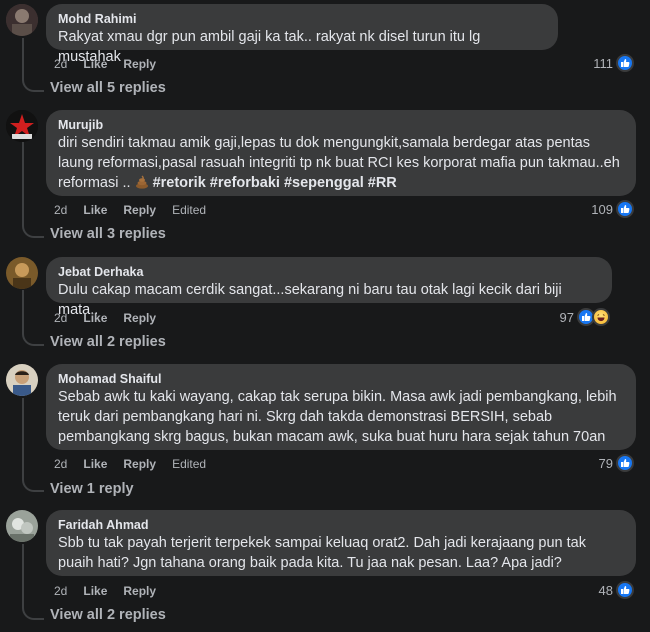 This screenshot has width=650, height=632. I want to click on comment-author: Jebat Derhaka, so click(329, 272).